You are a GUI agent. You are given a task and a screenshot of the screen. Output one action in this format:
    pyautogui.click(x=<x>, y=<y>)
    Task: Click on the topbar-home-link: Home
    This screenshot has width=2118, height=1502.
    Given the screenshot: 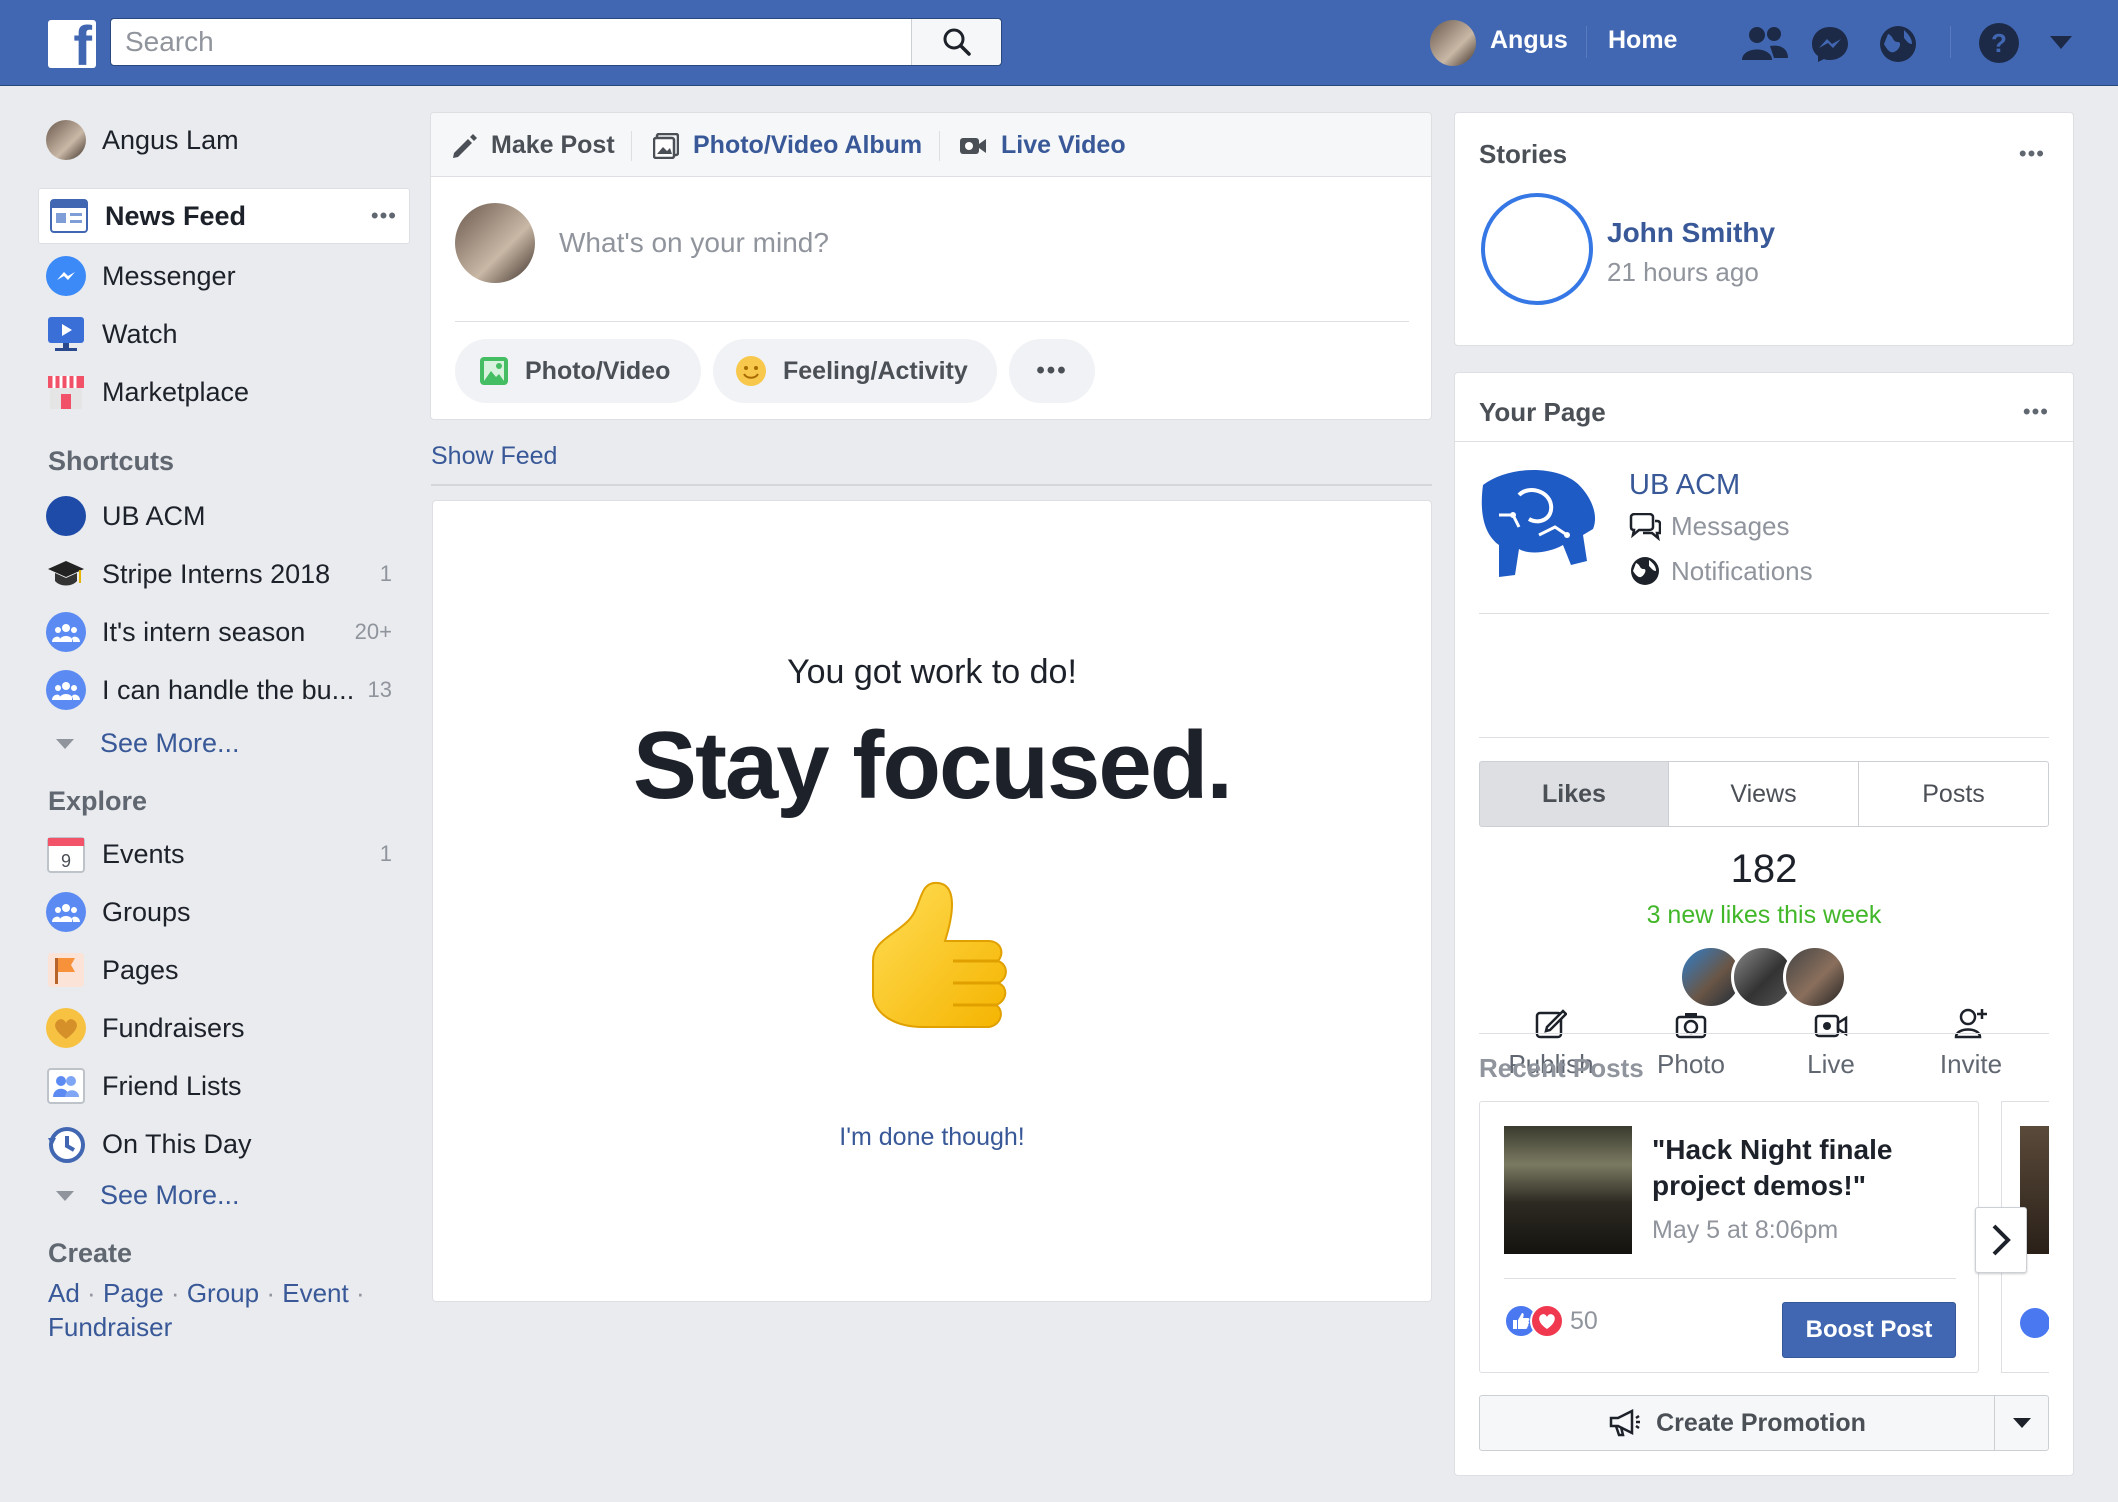 What is the action you would take?
    pyautogui.click(x=1642, y=40)
    